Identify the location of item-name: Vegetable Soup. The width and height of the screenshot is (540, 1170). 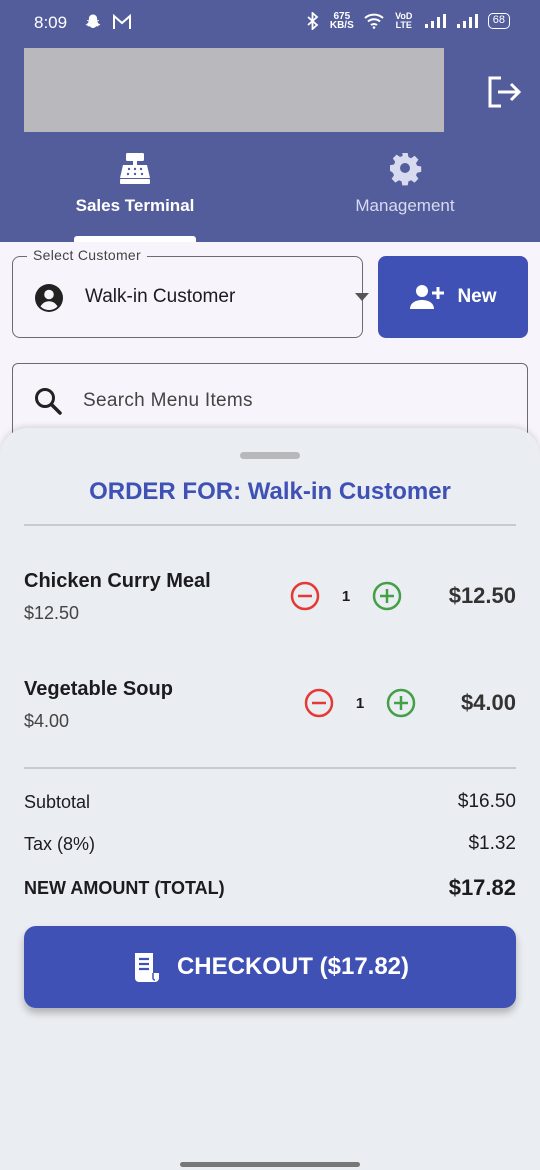
(98, 689).